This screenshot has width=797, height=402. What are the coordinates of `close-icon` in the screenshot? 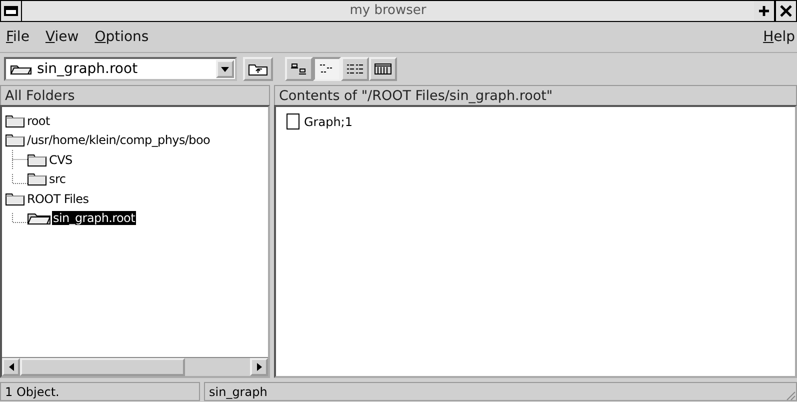 It's located at (786, 11).